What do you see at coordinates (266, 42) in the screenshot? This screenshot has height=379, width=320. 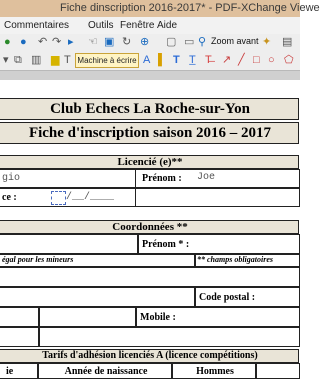 I see `star-icon: ✦` at bounding box center [266, 42].